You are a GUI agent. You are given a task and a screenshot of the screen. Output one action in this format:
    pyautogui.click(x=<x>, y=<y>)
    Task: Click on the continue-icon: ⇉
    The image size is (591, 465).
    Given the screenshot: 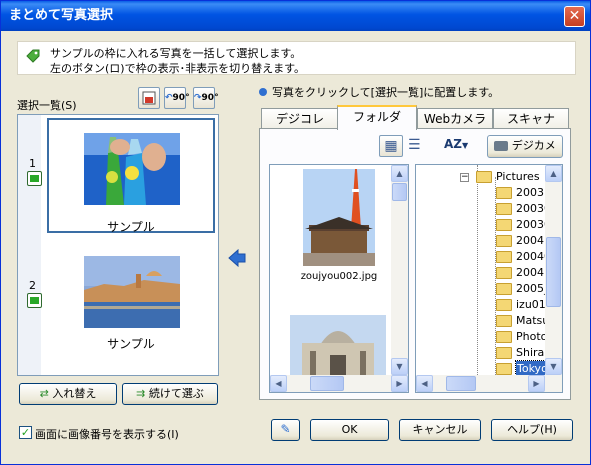 What is the action you would take?
    pyautogui.click(x=141, y=393)
    